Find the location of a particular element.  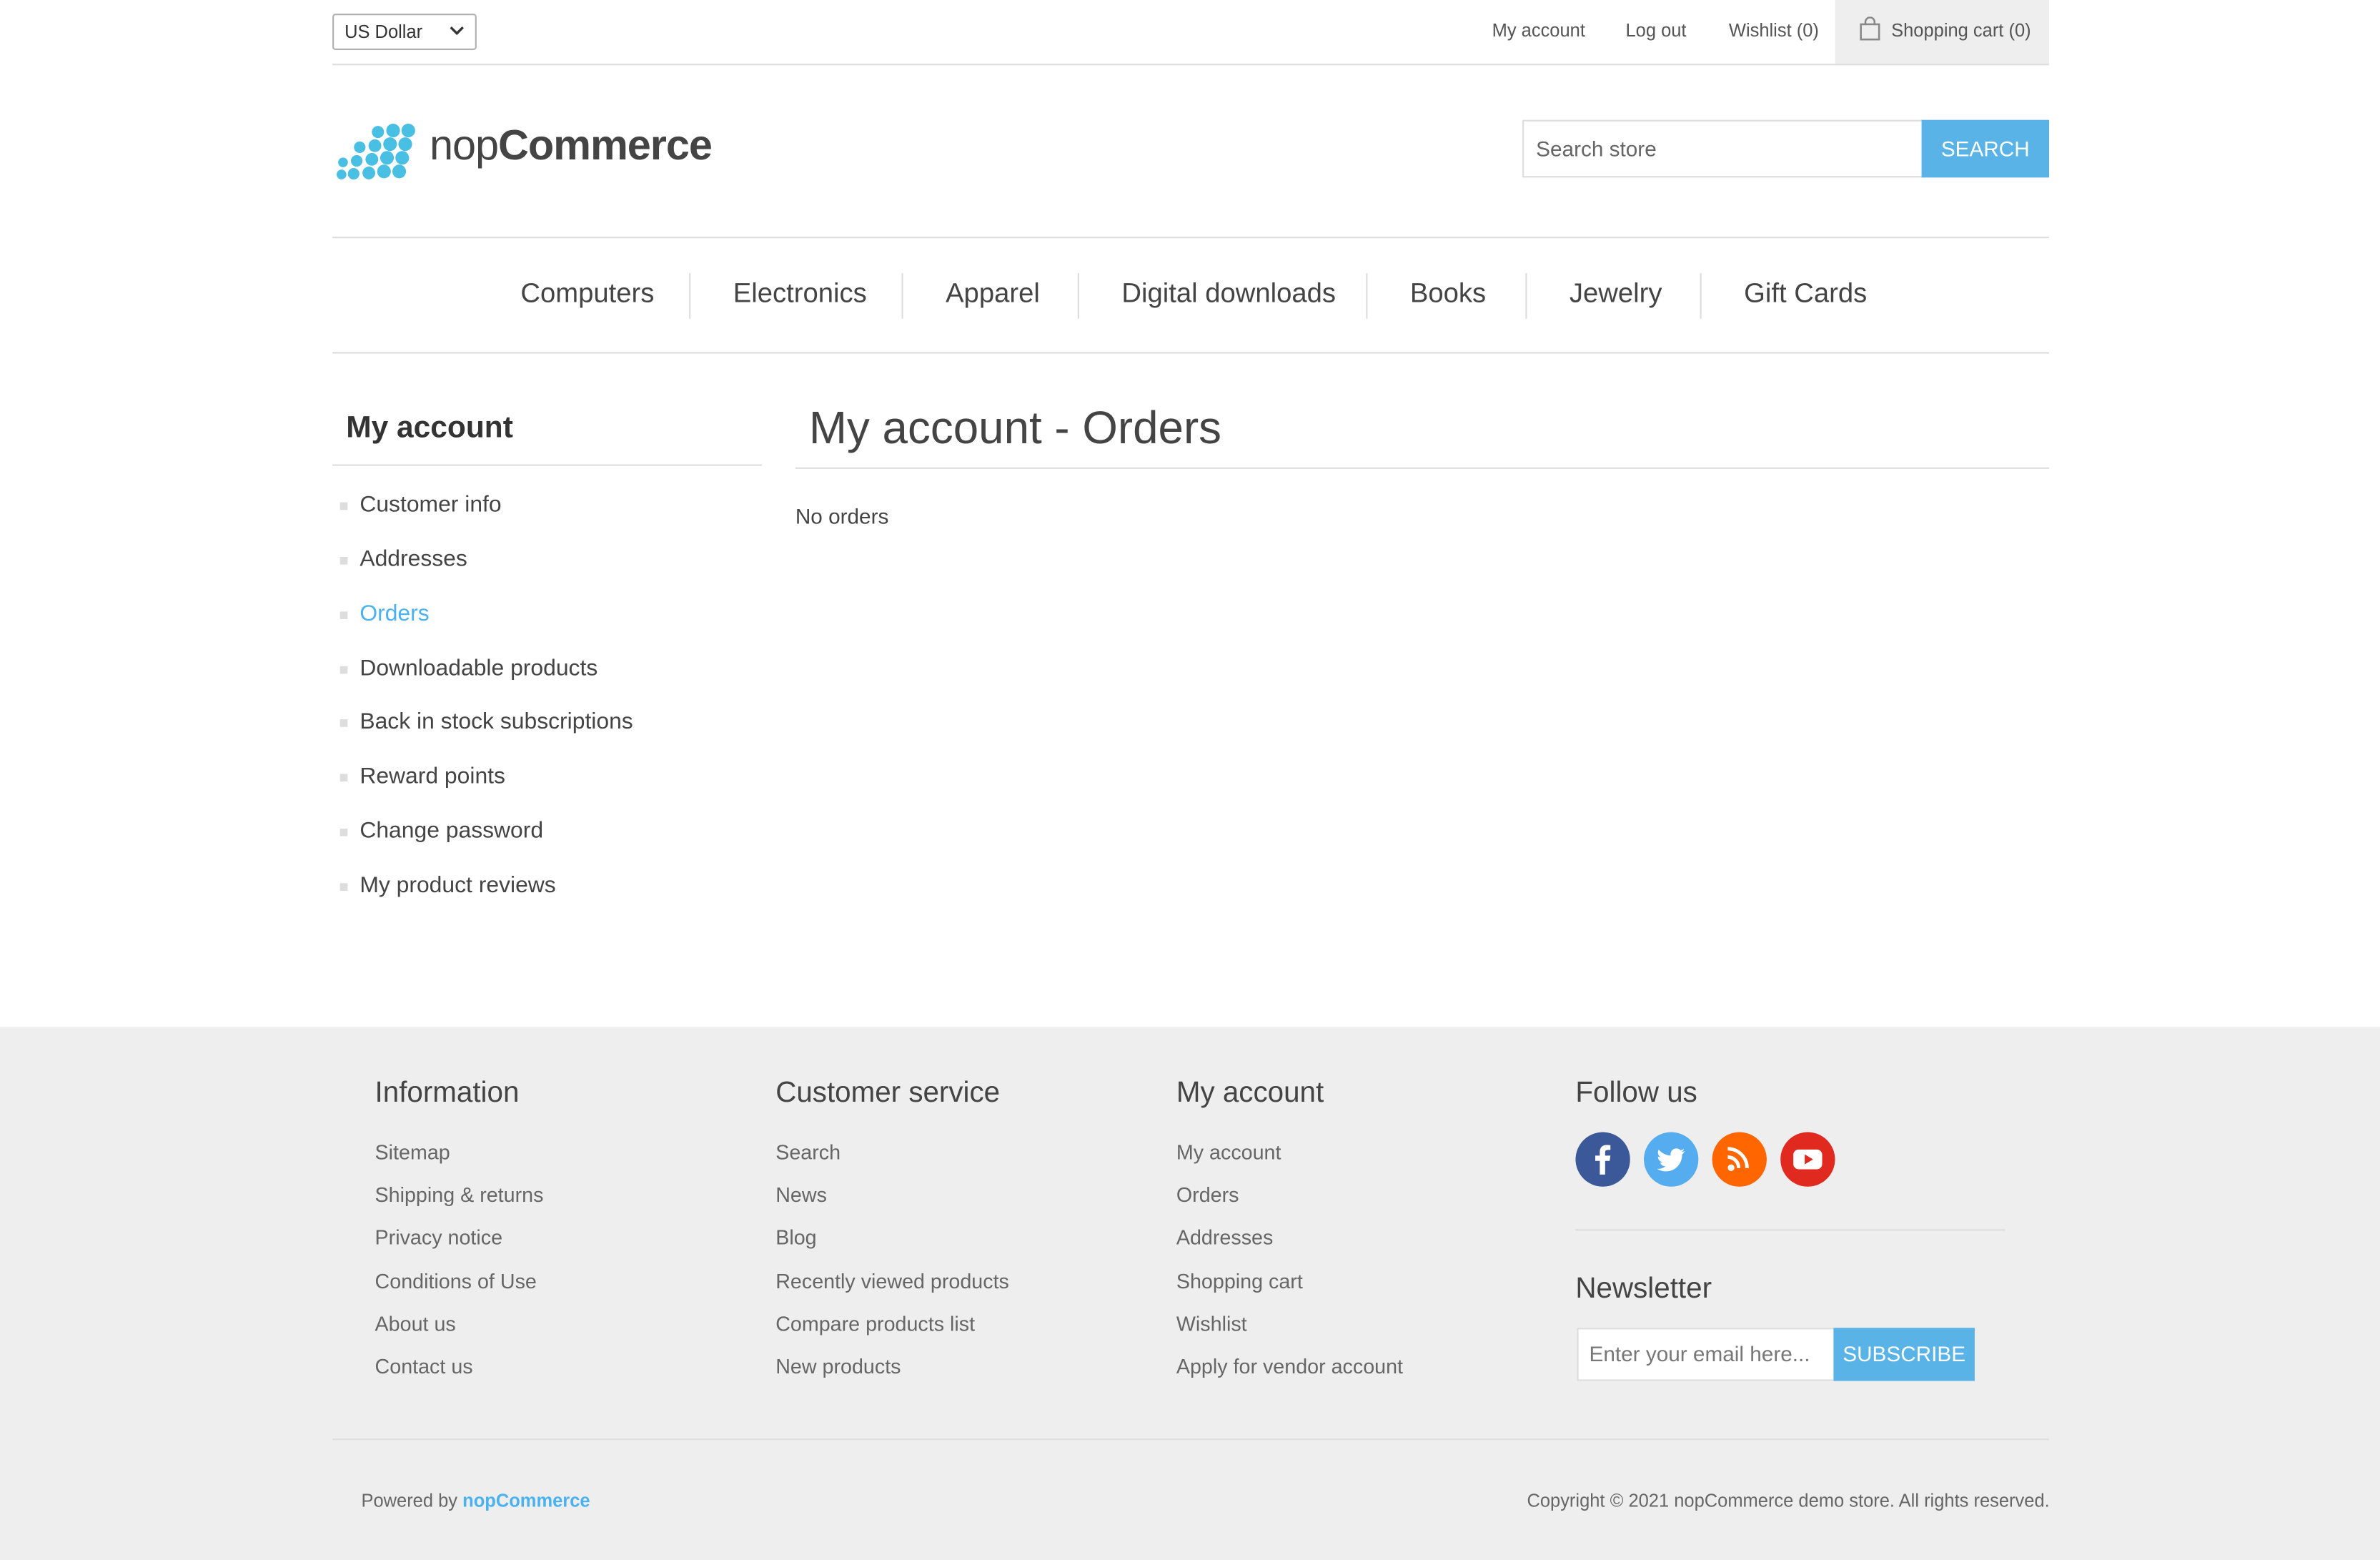

footer-link-vendor-account: Apply for vendor account is located at coordinates (1289, 1366).